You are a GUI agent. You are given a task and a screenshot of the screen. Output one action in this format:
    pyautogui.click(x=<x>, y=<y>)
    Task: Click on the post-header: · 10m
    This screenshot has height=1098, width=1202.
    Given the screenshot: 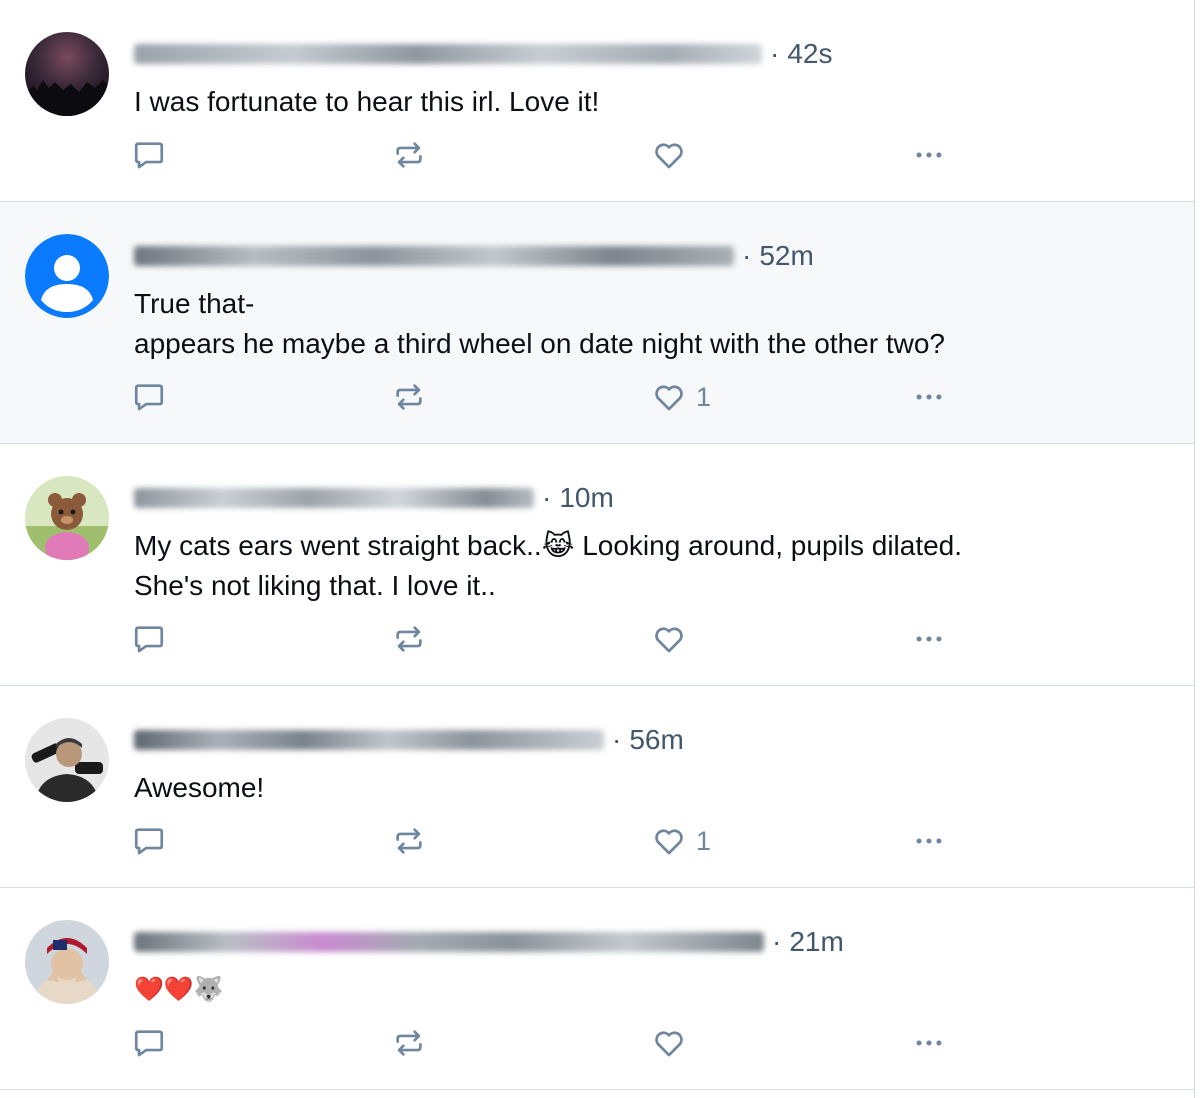 What is the action you would take?
    pyautogui.click(x=374, y=498)
    